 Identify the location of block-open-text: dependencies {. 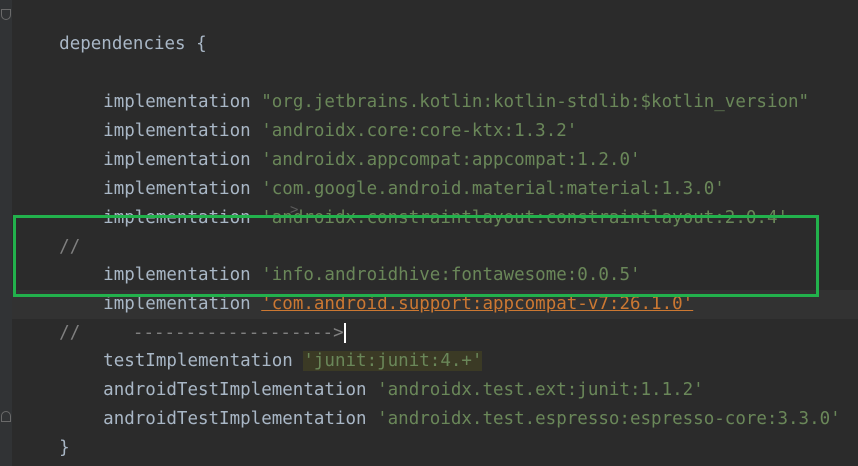
(133, 44).